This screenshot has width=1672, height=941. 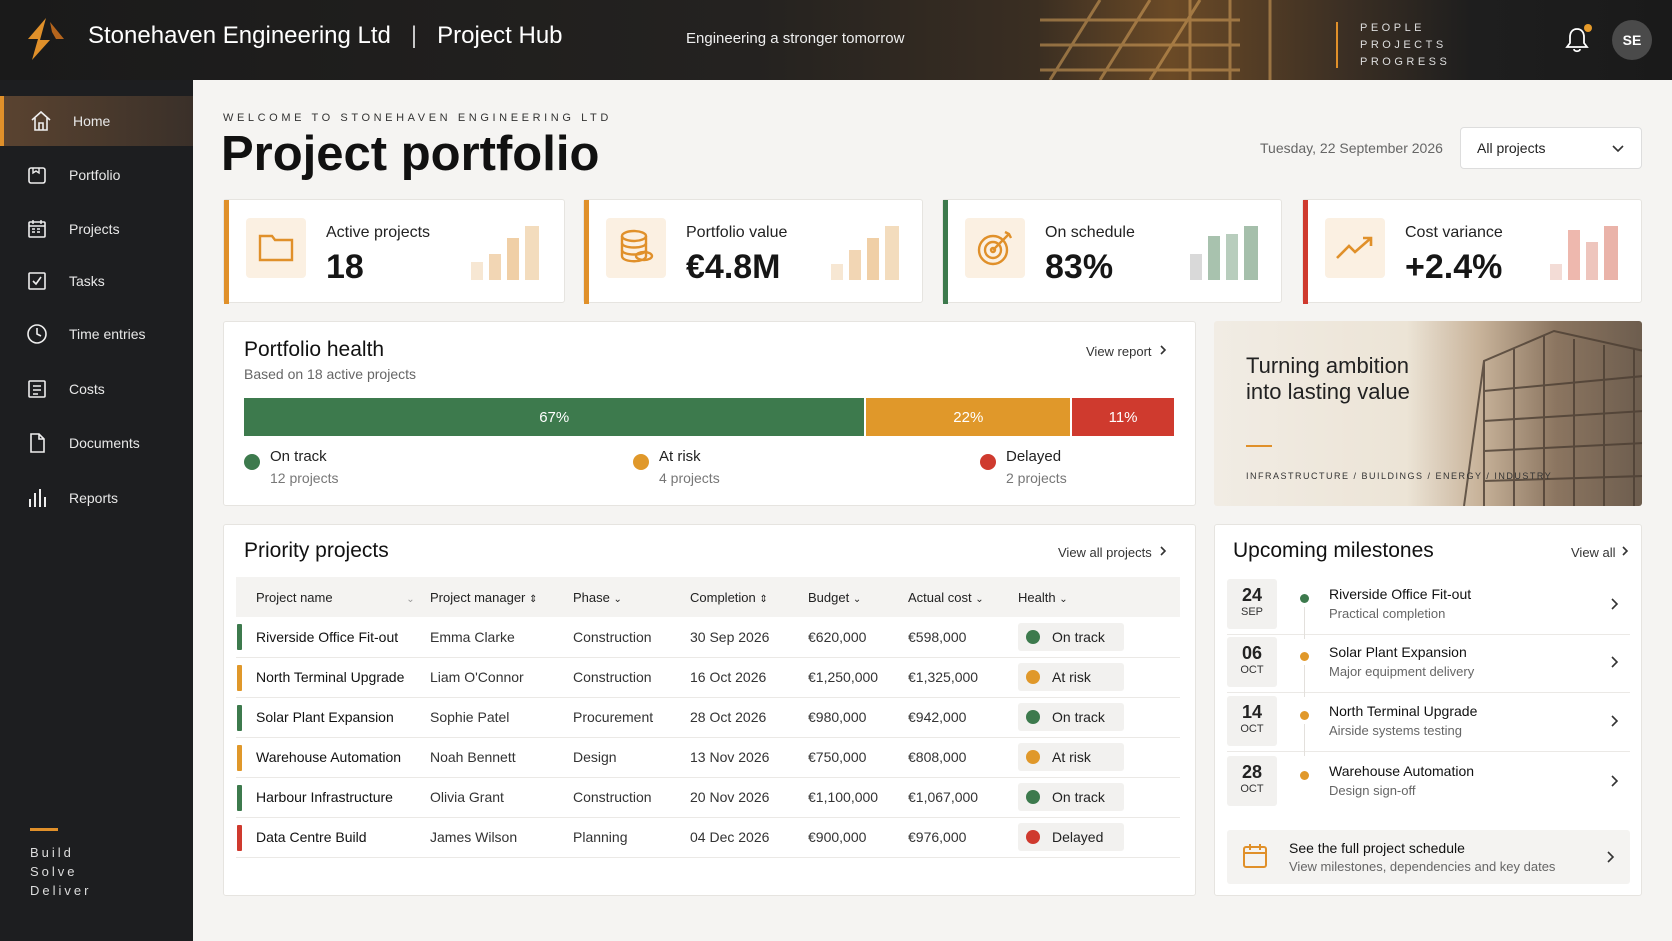 I want to click on project-name: Warehouse Automation, so click(x=329, y=757).